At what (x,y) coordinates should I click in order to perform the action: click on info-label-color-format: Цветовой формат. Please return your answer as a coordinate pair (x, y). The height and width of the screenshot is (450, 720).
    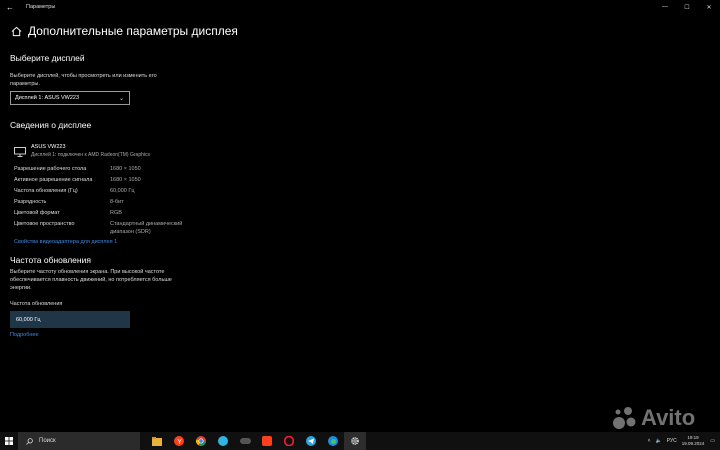
    Looking at the image, I should click on (37, 213).